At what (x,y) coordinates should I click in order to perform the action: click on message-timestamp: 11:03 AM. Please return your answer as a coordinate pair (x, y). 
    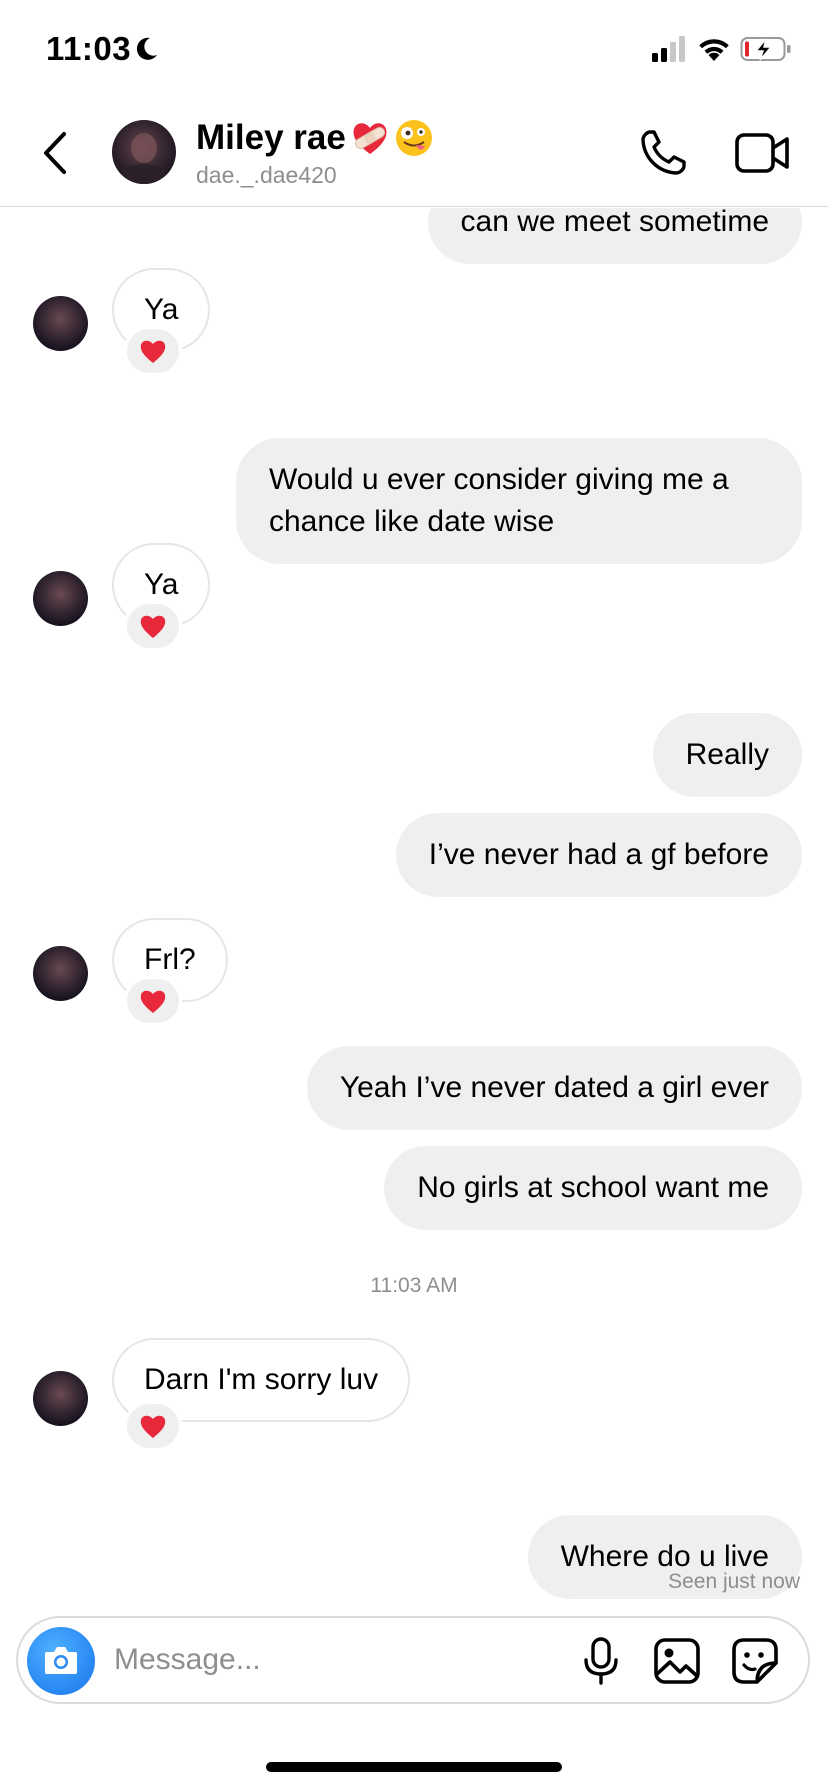
    Looking at the image, I should click on (414, 1285).